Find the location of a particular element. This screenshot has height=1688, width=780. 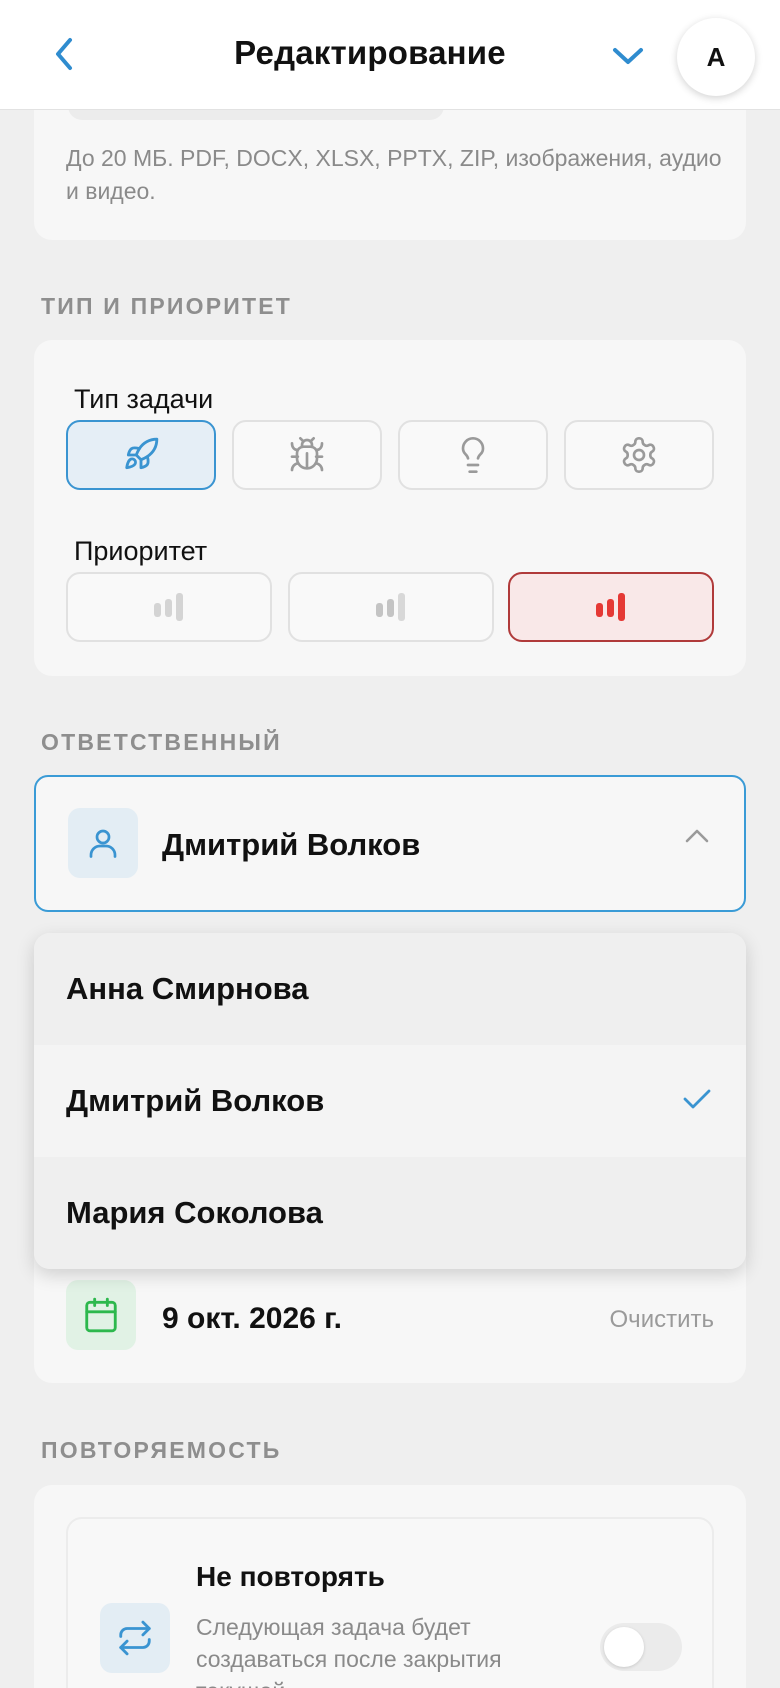

assignee-option: Дмитрий Волков is located at coordinates (390, 1101).